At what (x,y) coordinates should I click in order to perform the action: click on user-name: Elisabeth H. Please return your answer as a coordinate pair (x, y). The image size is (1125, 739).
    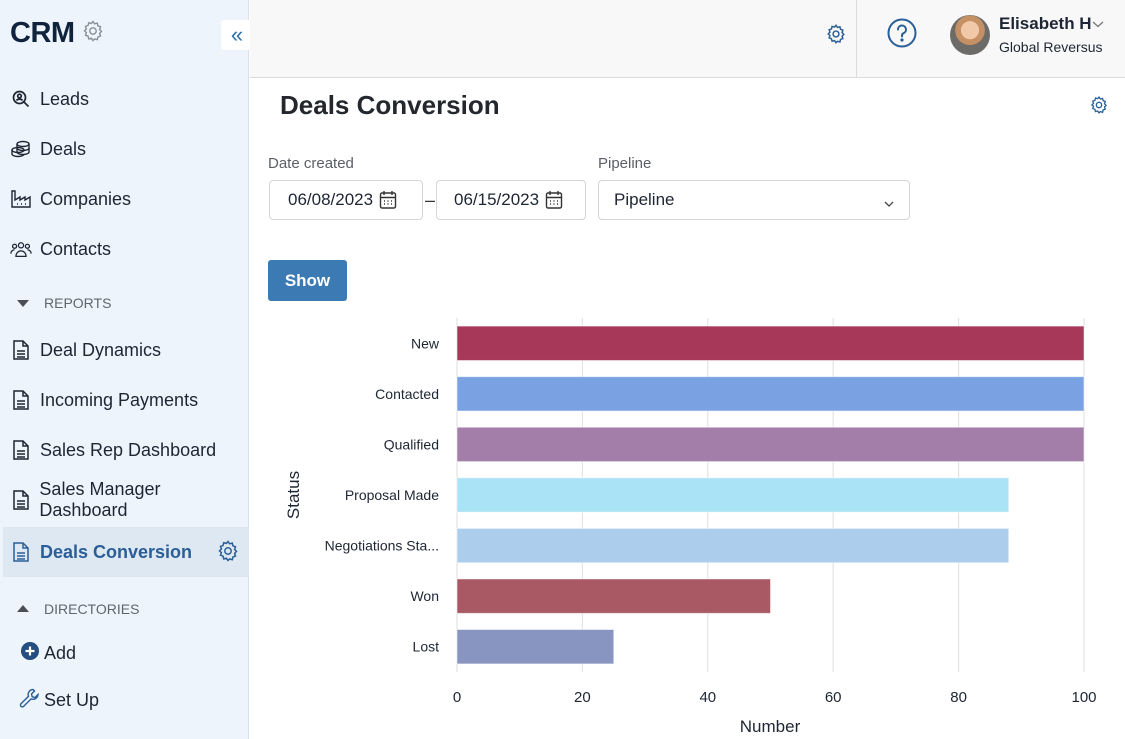
    Looking at the image, I should click on (1045, 24).